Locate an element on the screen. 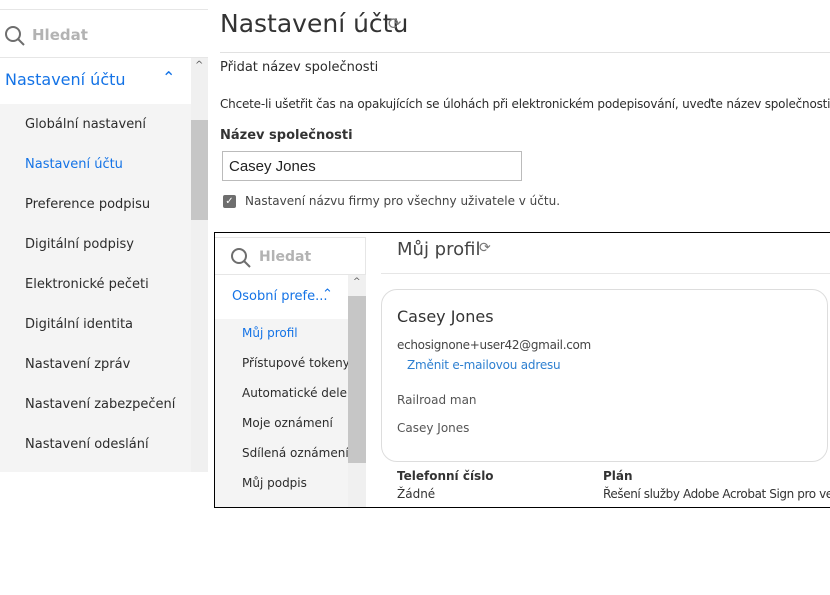  sidebar-item: Můj profil is located at coordinates (270, 333).